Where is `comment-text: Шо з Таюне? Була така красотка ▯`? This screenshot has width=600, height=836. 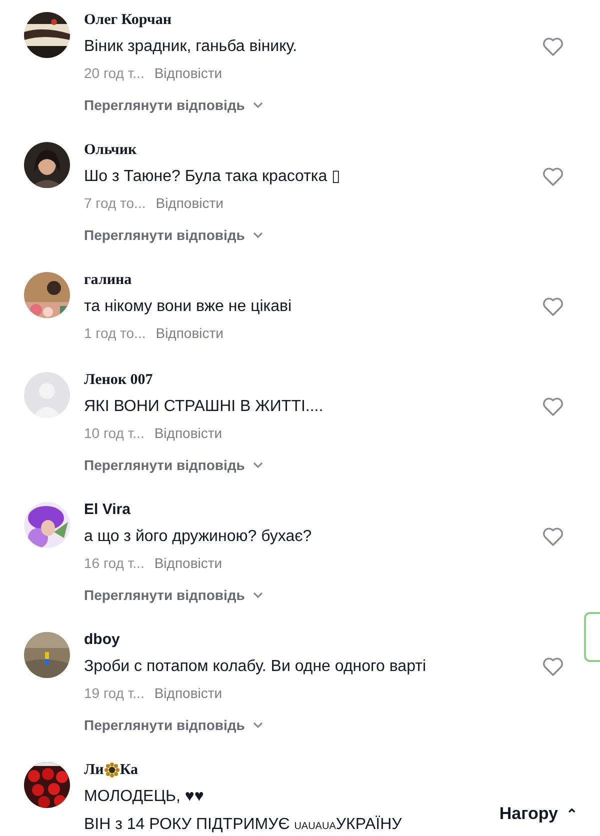
comment-text: Шо з Таюне? Була така красотка ▯ is located at coordinates (212, 177).